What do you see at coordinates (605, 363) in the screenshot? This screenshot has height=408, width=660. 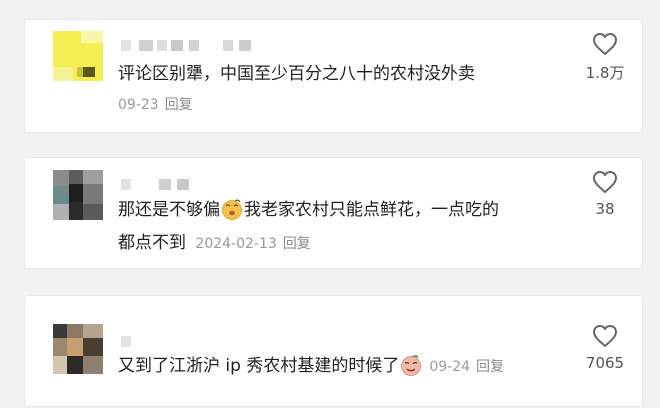 I see `like-count: 7065` at bounding box center [605, 363].